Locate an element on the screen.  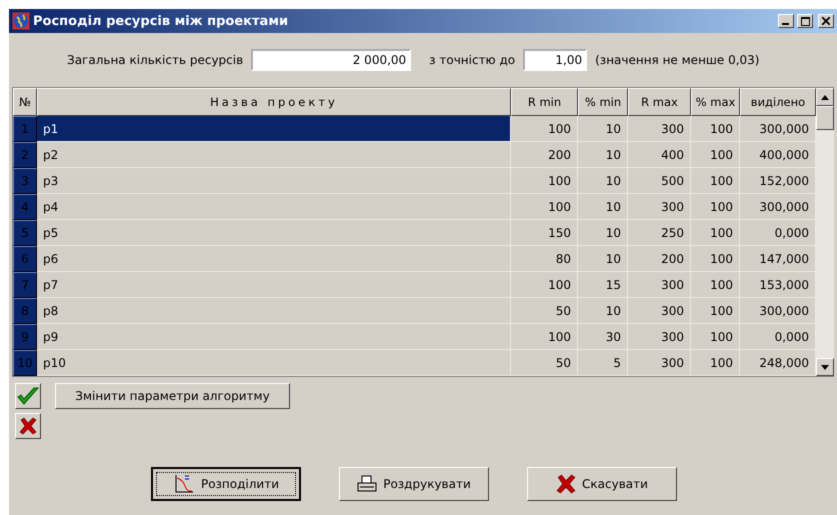
printer-icon is located at coordinates (367, 484).